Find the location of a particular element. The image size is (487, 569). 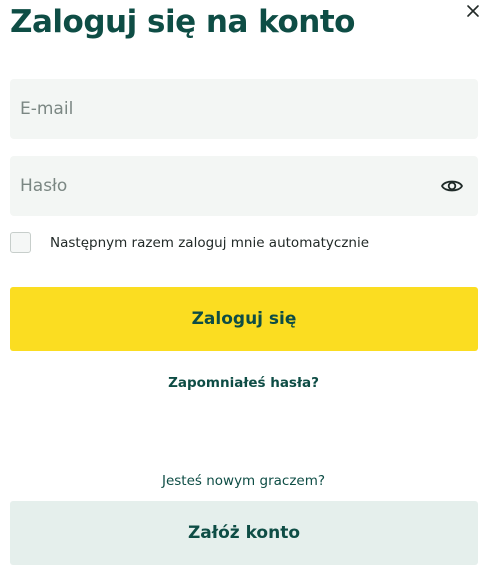

forgot-password-link: Zapomniałeś hasła? is located at coordinates (243, 383).